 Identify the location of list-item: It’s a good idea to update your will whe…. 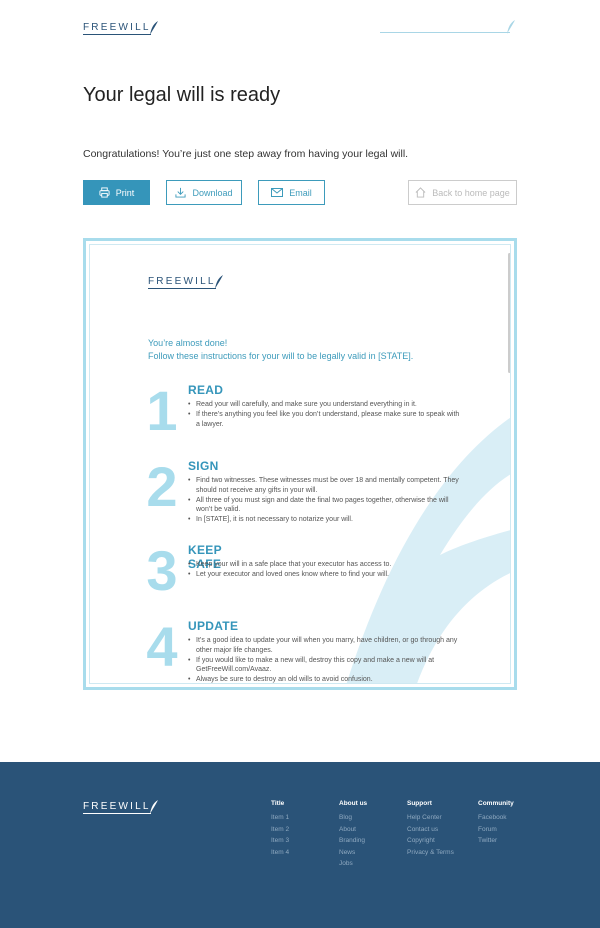
(325, 646).